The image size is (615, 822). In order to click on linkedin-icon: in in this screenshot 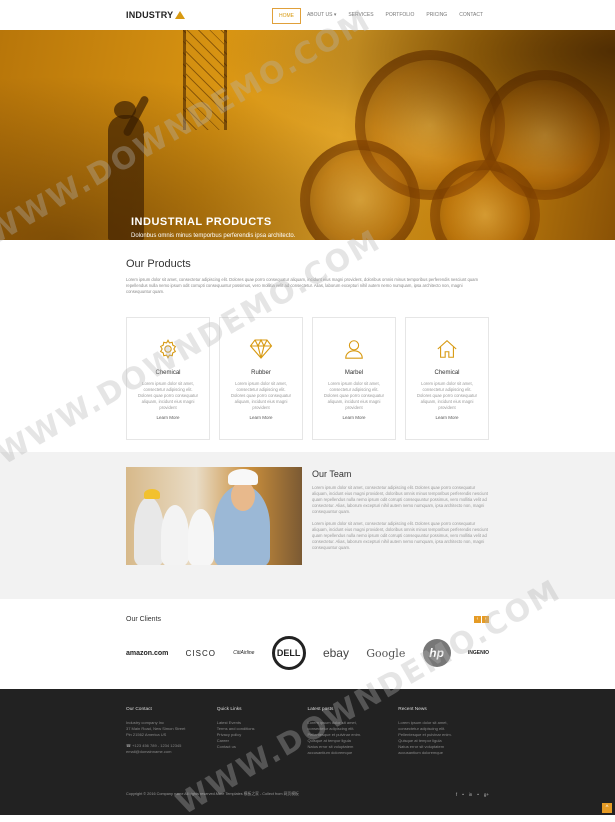, I will do `click(471, 794)`.